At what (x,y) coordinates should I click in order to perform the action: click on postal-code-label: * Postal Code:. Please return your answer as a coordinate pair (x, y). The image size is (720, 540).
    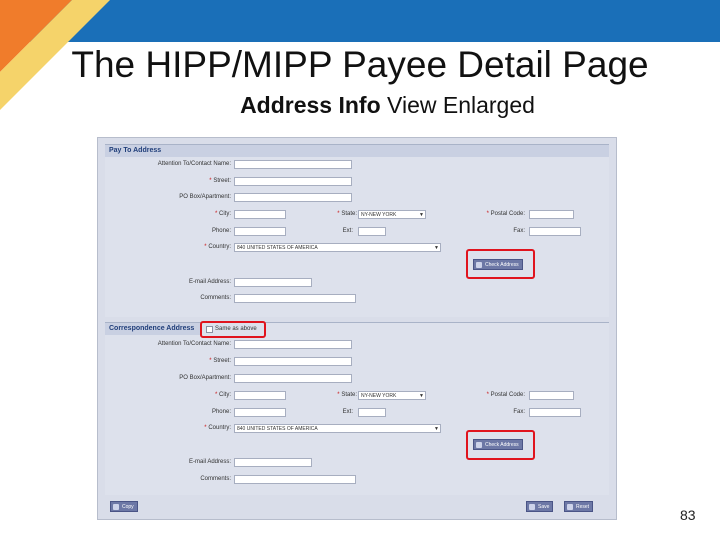
    Looking at the image, I should click on (505, 214).